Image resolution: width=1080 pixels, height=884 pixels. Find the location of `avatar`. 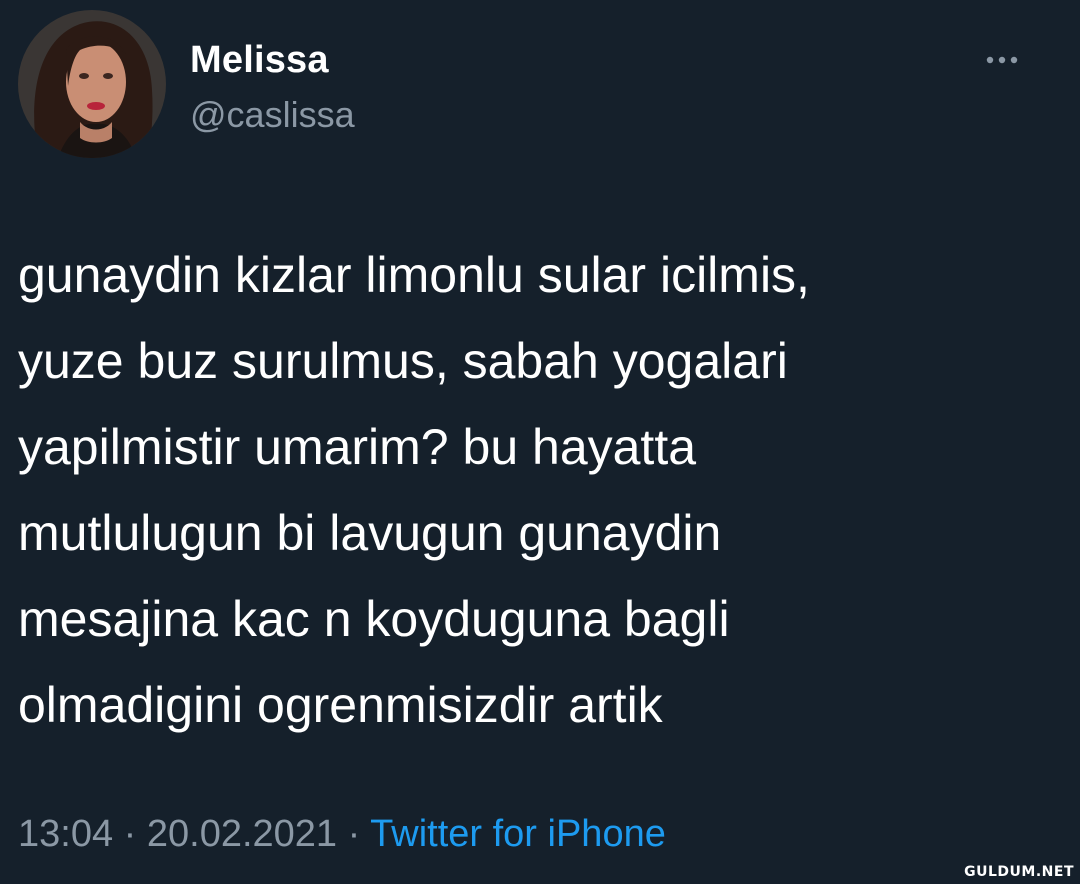

avatar is located at coordinates (92, 84).